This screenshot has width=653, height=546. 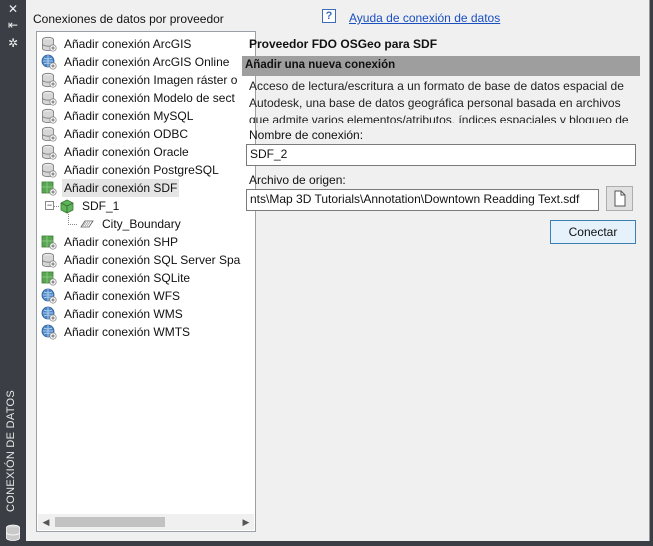 What do you see at coordinates (593, 232) in the screenshot?
I see `connect-button: Conectar` at bounding box center [593, 232].